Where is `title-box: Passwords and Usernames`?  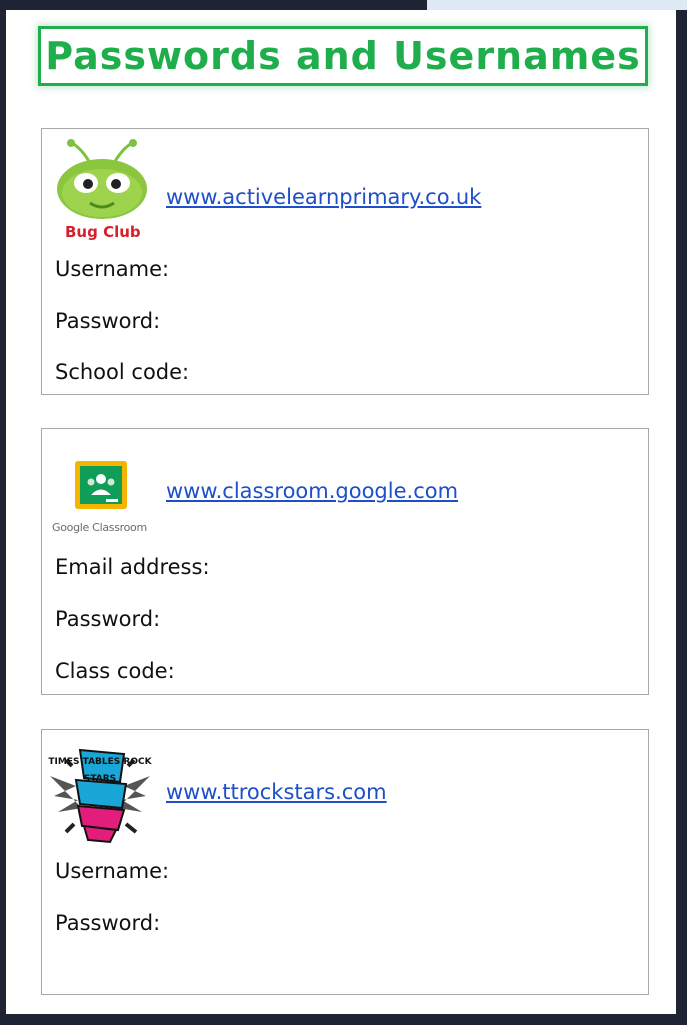
title-box: Passwords and Usernames is located at coordinates (343, 56).